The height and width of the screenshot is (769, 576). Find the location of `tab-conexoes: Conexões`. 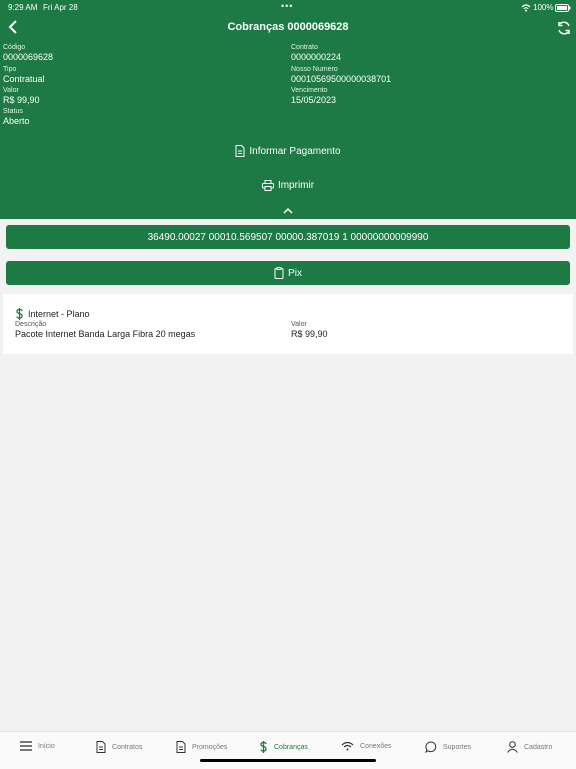

tab-conexoes: Conexões is located at coordinates (366, 746).